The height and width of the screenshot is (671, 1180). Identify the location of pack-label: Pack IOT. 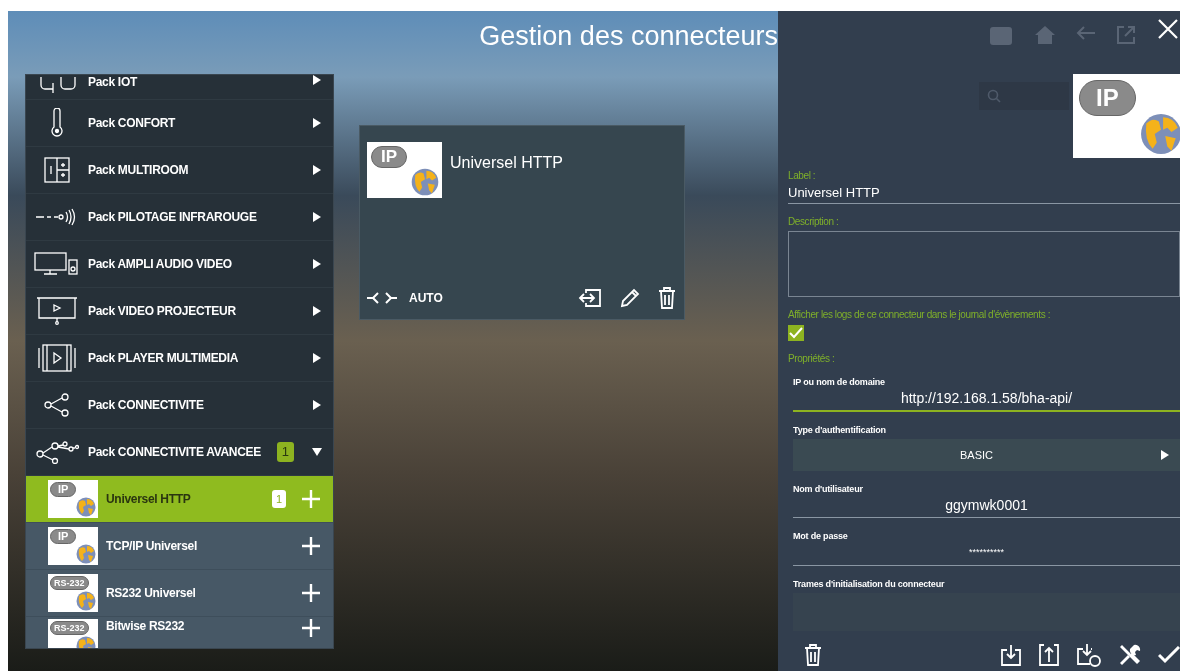
(113, 82).